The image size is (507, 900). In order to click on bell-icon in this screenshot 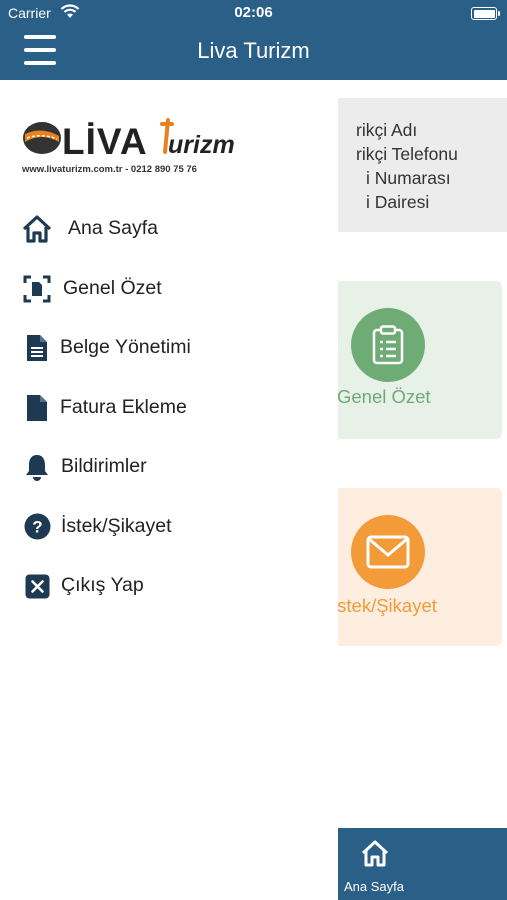, I will do `click(37, 467)`.